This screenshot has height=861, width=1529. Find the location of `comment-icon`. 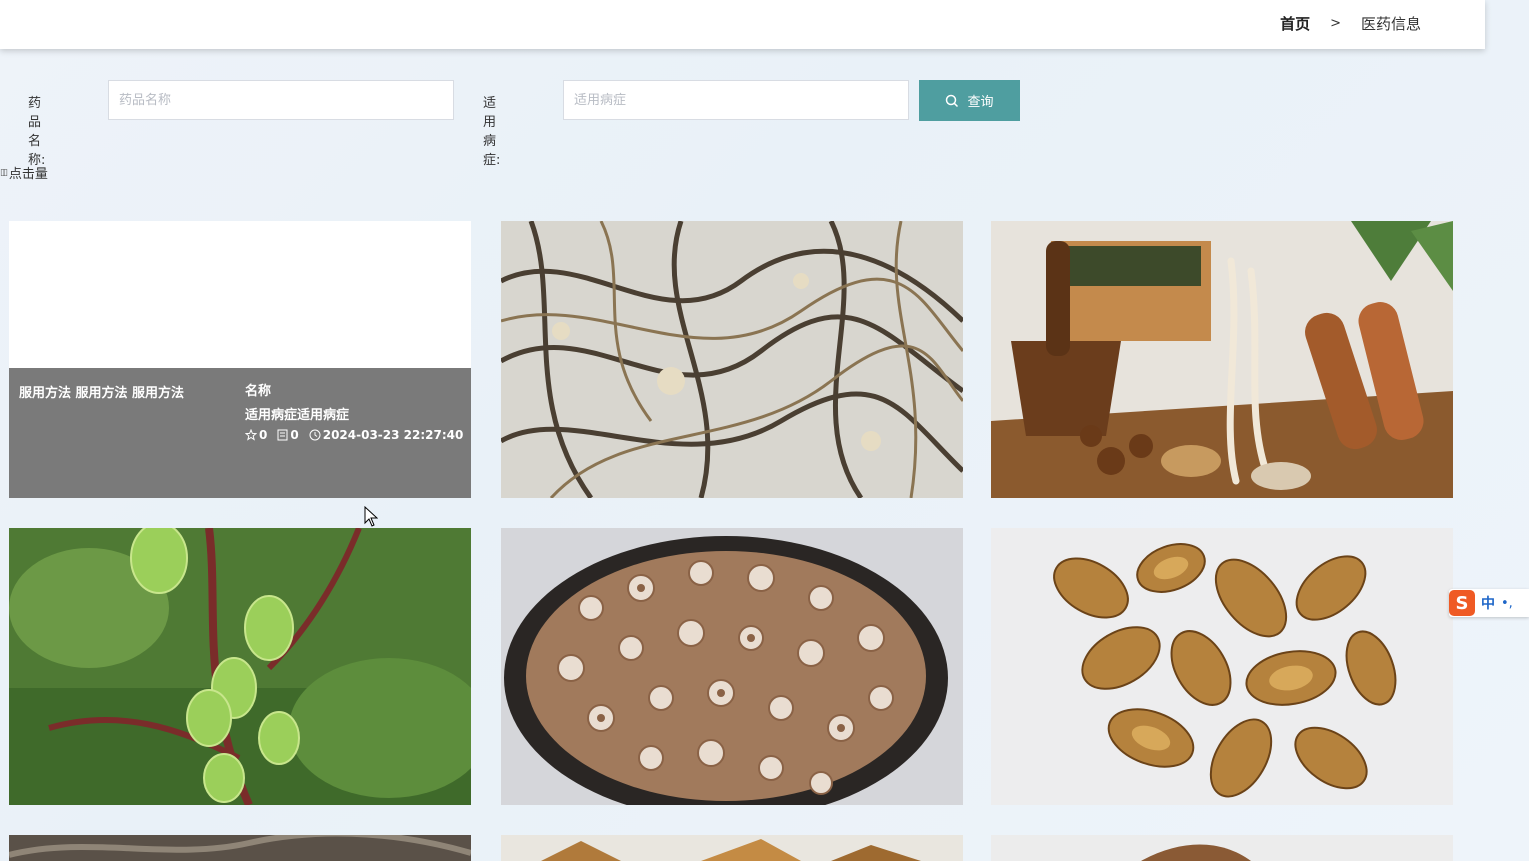

comment-icon is located at coordinates (282, 435).